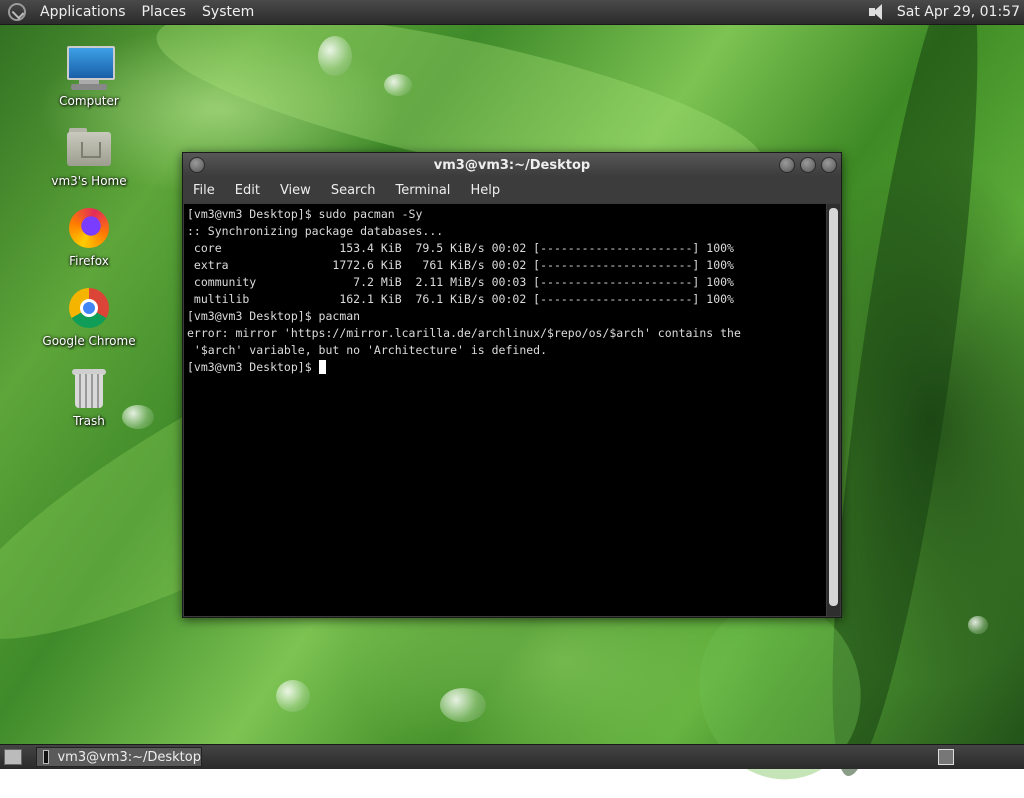  What do you see at coordinates (485, 190) in the screenshot?
I see `menu-help: Help` at bounding box center [485, 190].